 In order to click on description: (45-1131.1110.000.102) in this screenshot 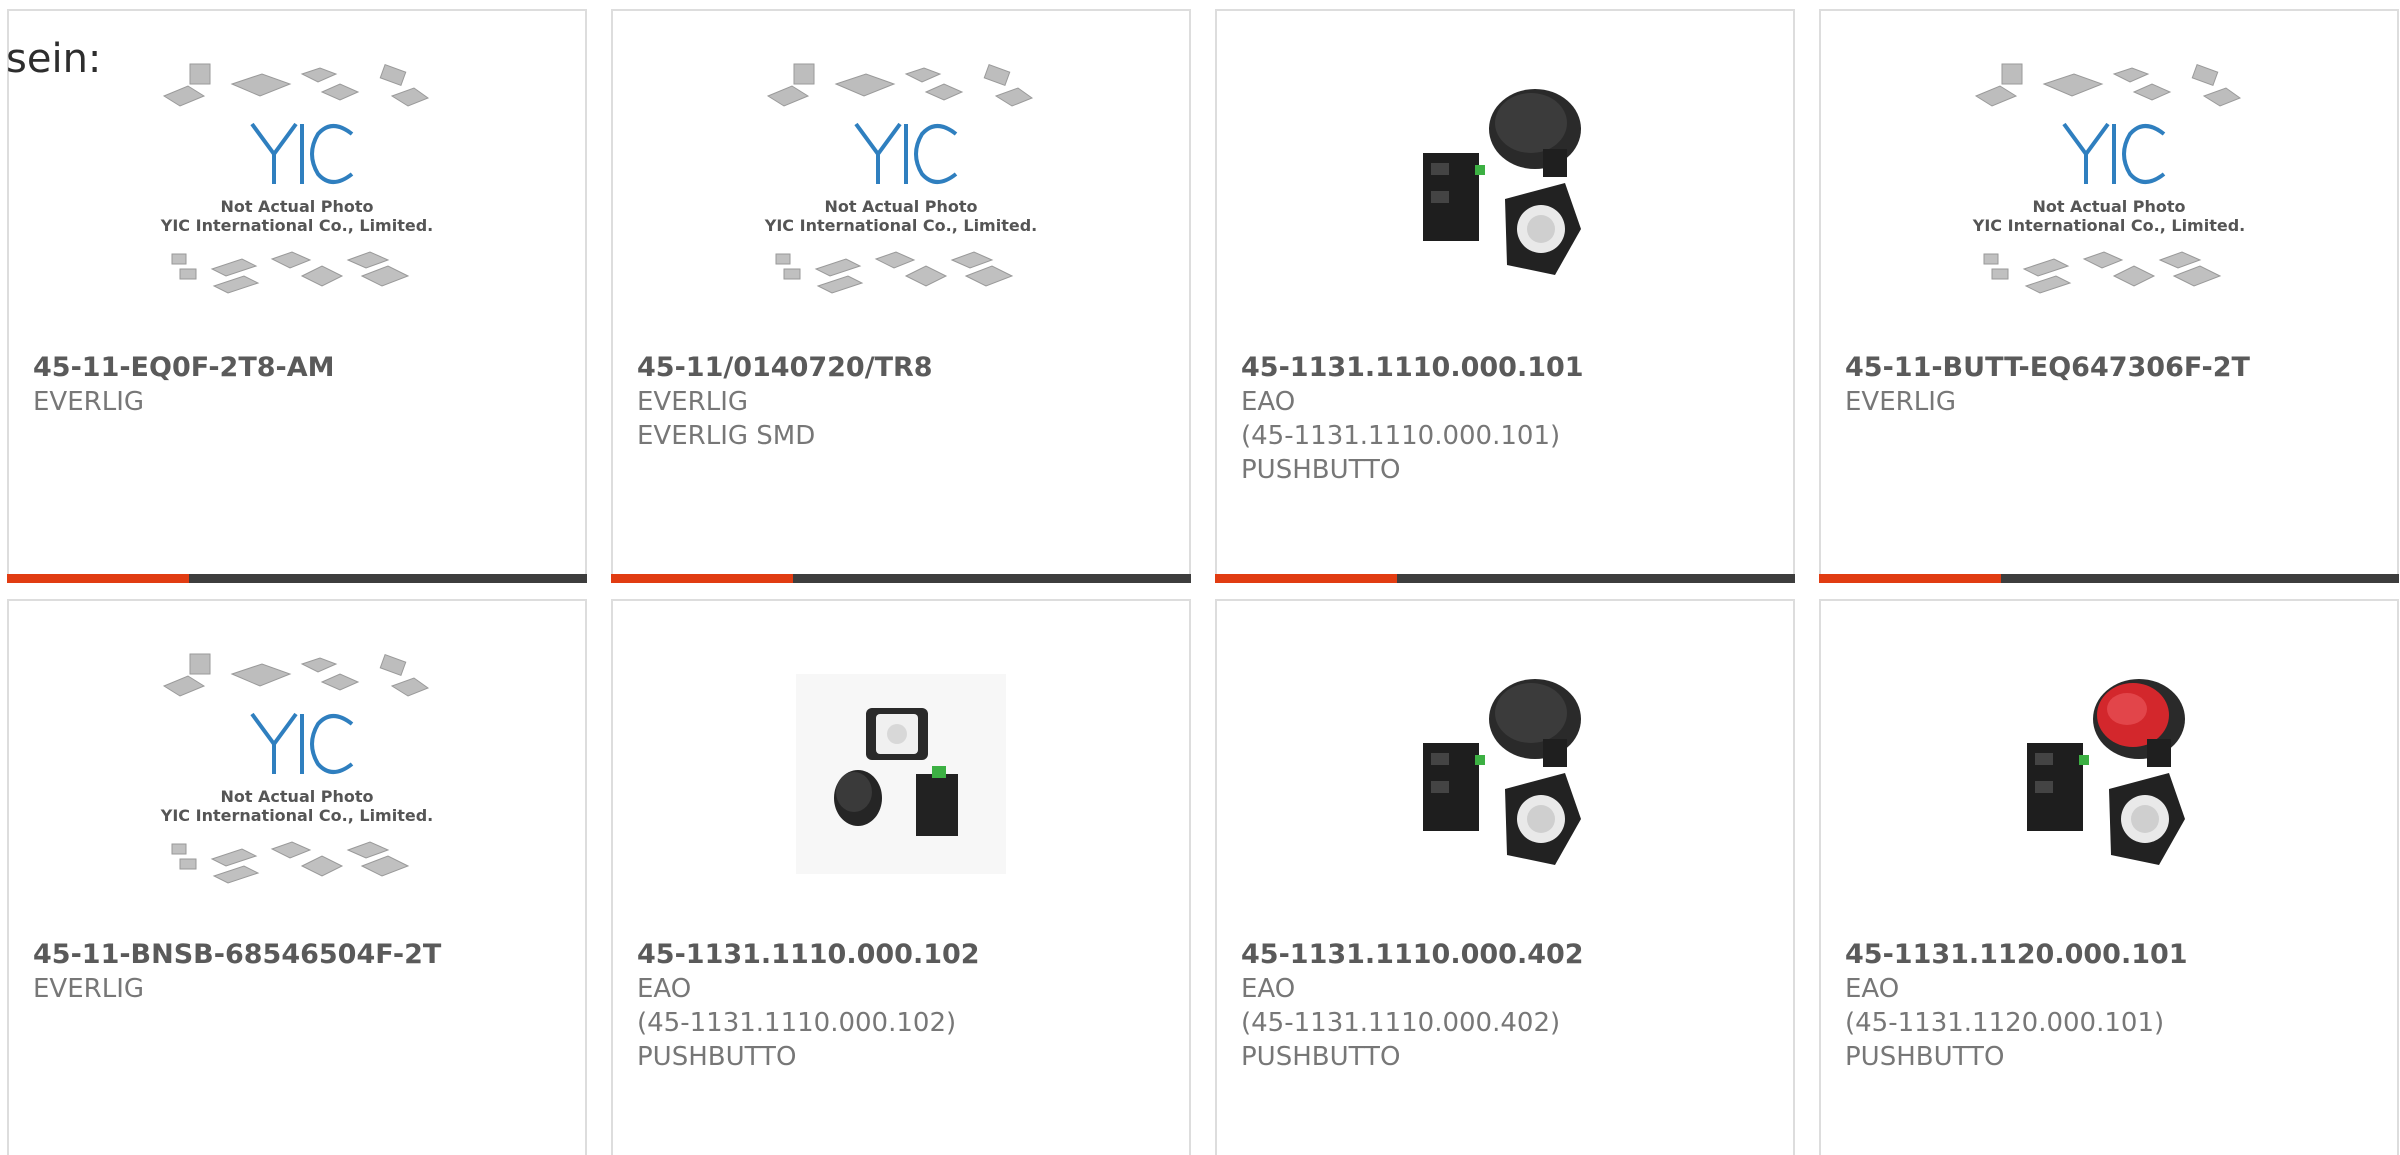, I will do `click(797, 1023)`.